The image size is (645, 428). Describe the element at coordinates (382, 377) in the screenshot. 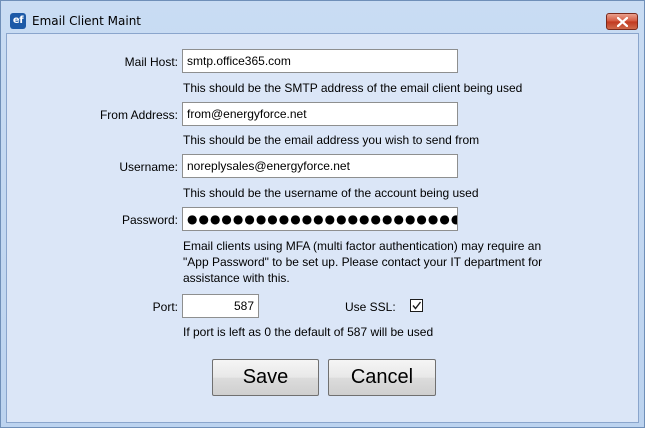

I see `cancel-button: Cancel` at that location.